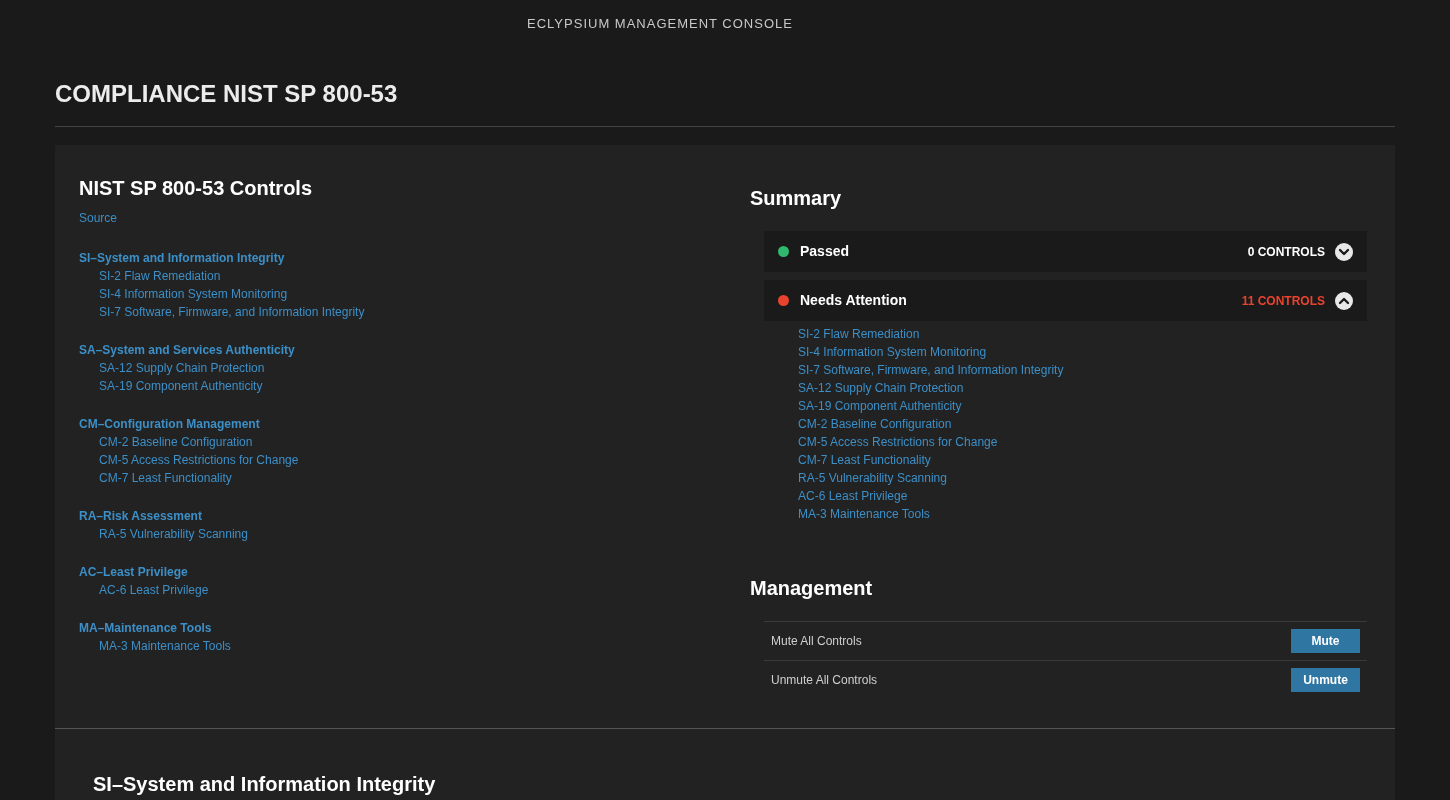 This screenshot has width=1450, height=800. What do you see at coordinates (169, 424) in the screenshot?
I see `control-group-link: CM–Configuration Management` at bounding box center [169, 424].